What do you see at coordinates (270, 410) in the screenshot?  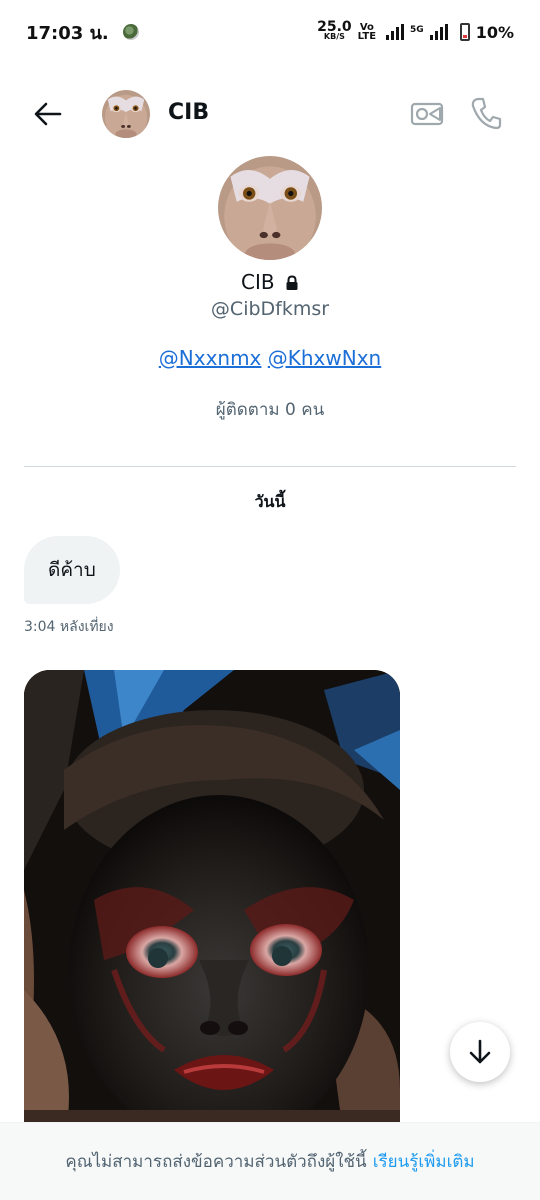 I see `followers-count: ผู้ติดตาม 0 คน` at bounding box center [270, 410].